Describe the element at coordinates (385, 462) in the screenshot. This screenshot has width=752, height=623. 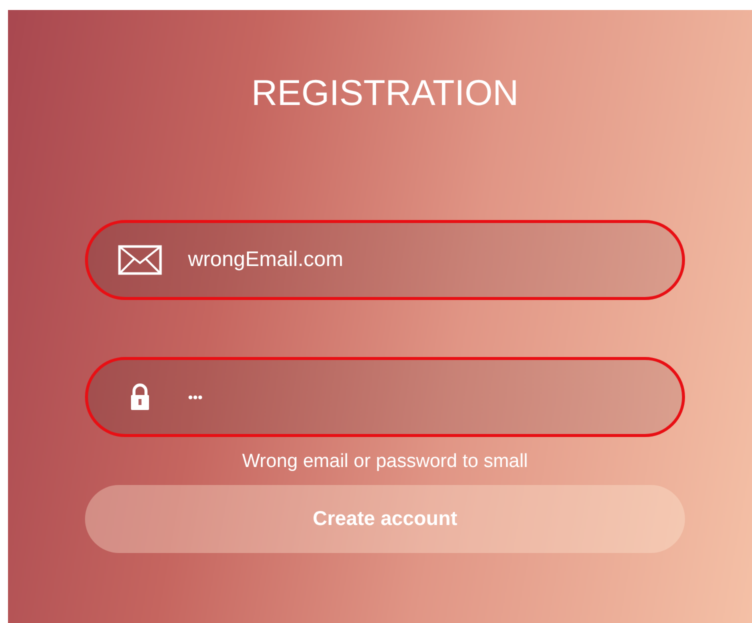
I see `error-message: Wrong email or password to small` at that location.